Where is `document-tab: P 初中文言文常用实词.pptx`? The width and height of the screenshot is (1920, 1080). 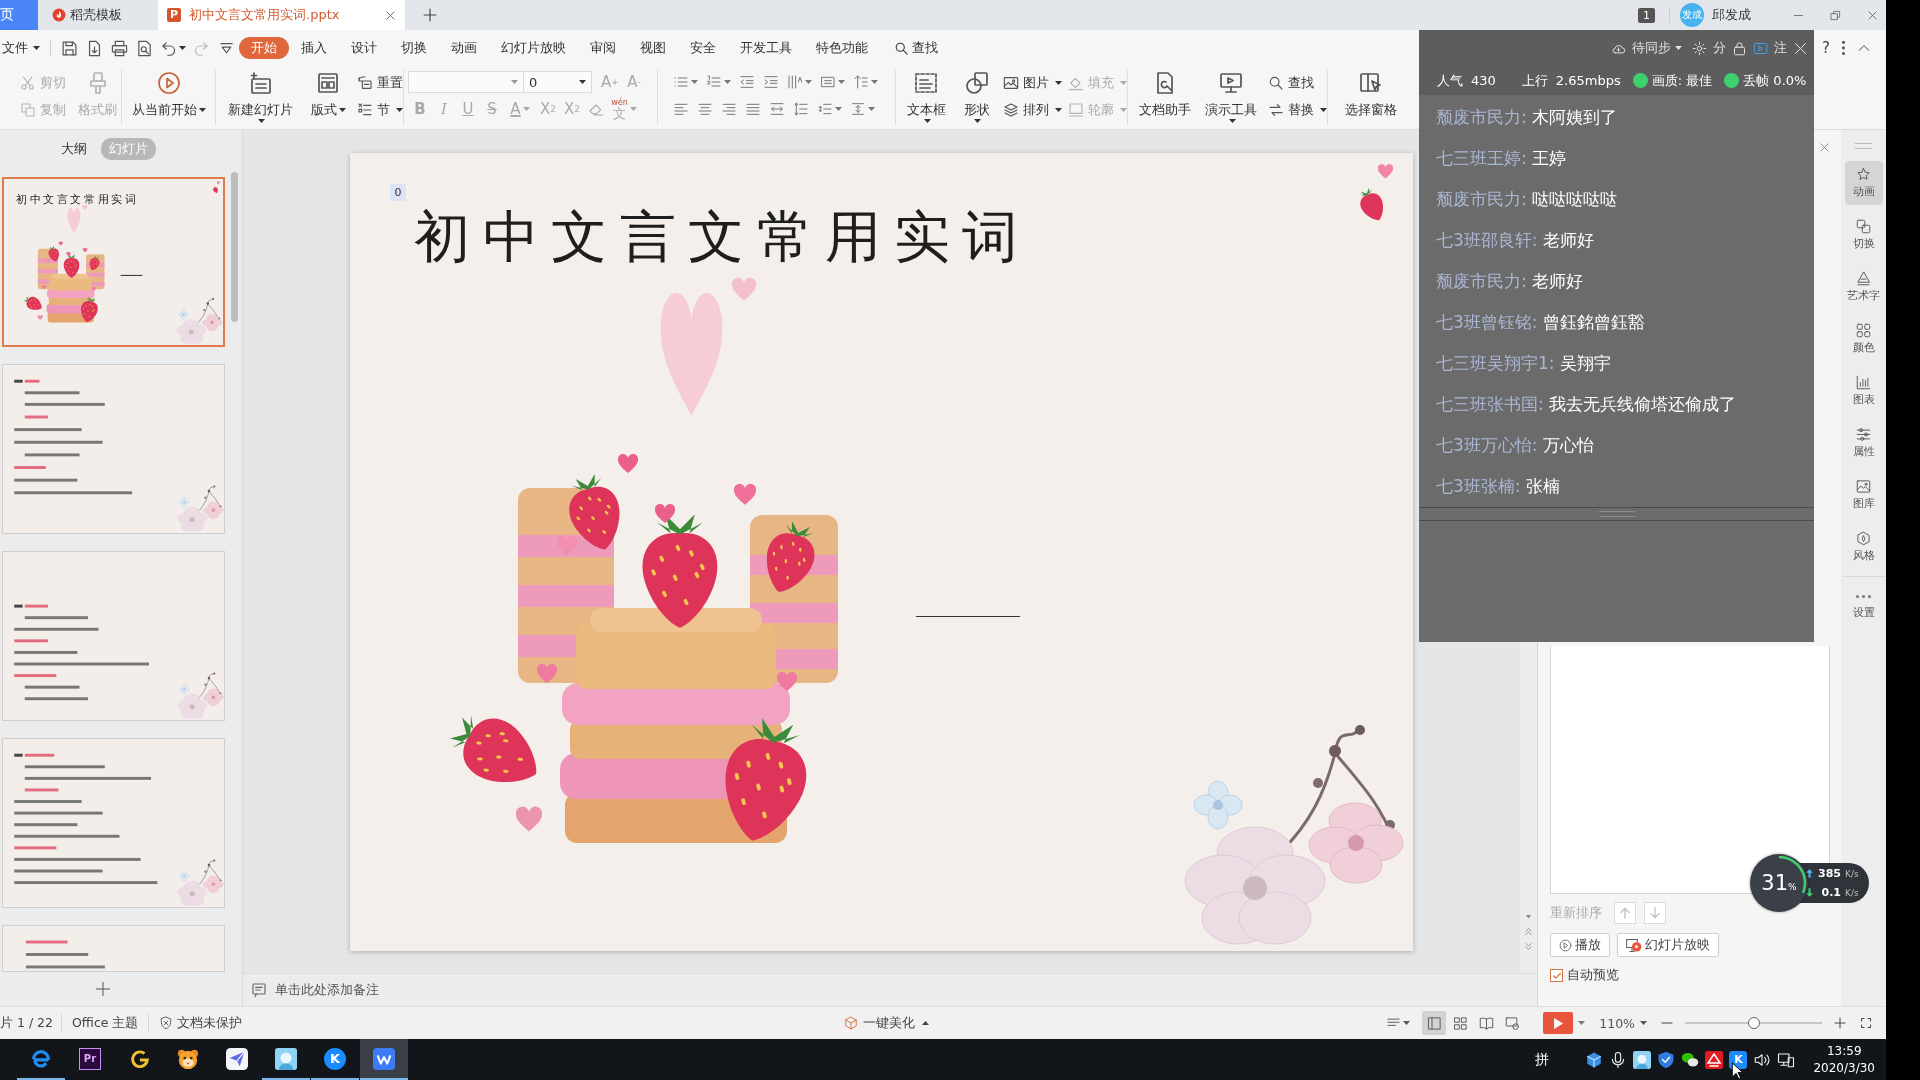 document-tab: P 初中文言文常用实词.pptx is located at coordinates (281, 15).